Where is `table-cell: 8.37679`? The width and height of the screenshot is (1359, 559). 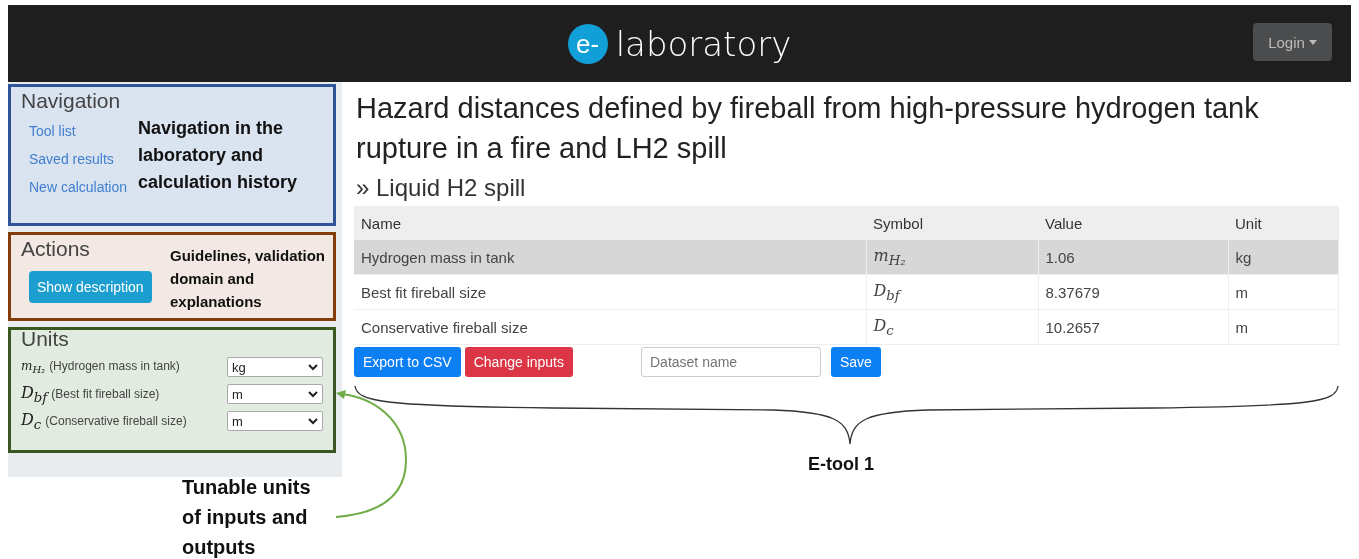
table-cell: 8.37679 is located at coordinates (1133, 292).